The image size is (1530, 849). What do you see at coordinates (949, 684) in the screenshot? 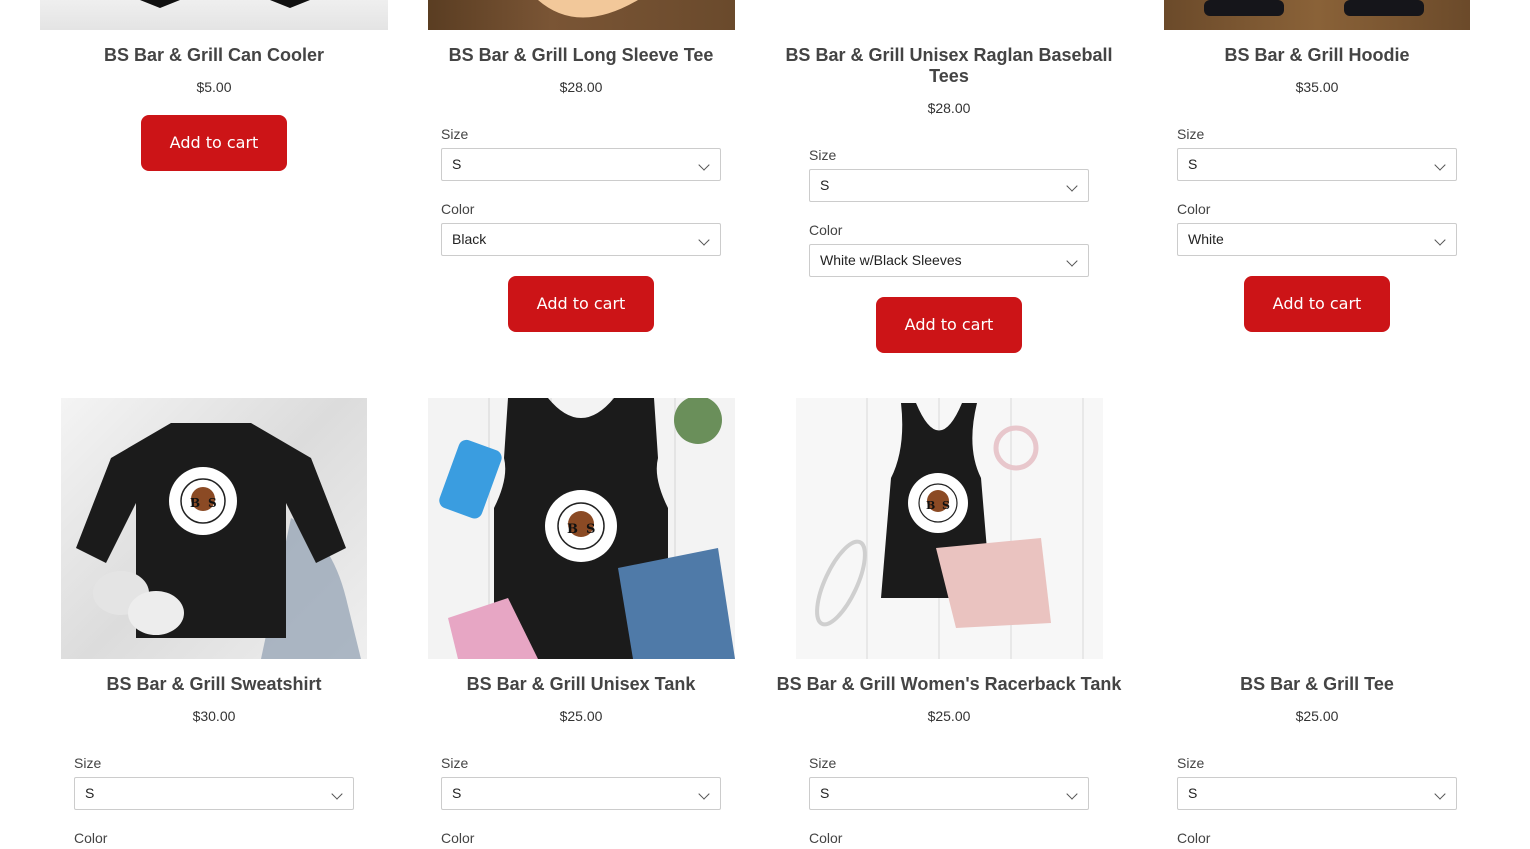
I see `product-title: BS Bar & Grill Women's Racerback Tank` at bounding box center [949, 684].